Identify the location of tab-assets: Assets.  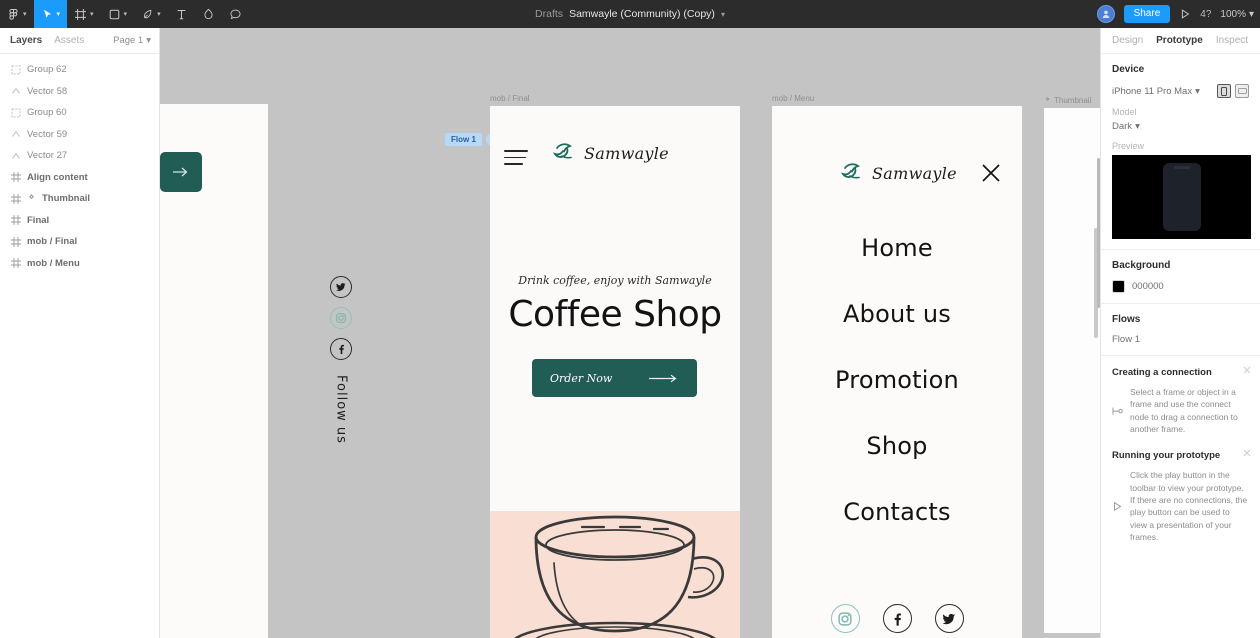
(69, 40).